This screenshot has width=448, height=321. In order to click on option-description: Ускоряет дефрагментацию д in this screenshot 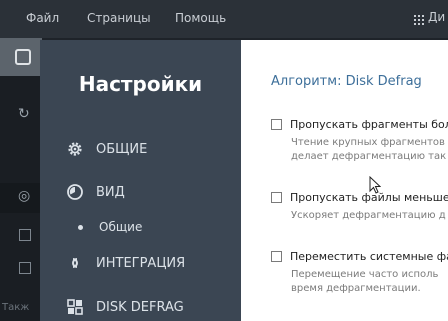, I will do `click(369, 216)`.